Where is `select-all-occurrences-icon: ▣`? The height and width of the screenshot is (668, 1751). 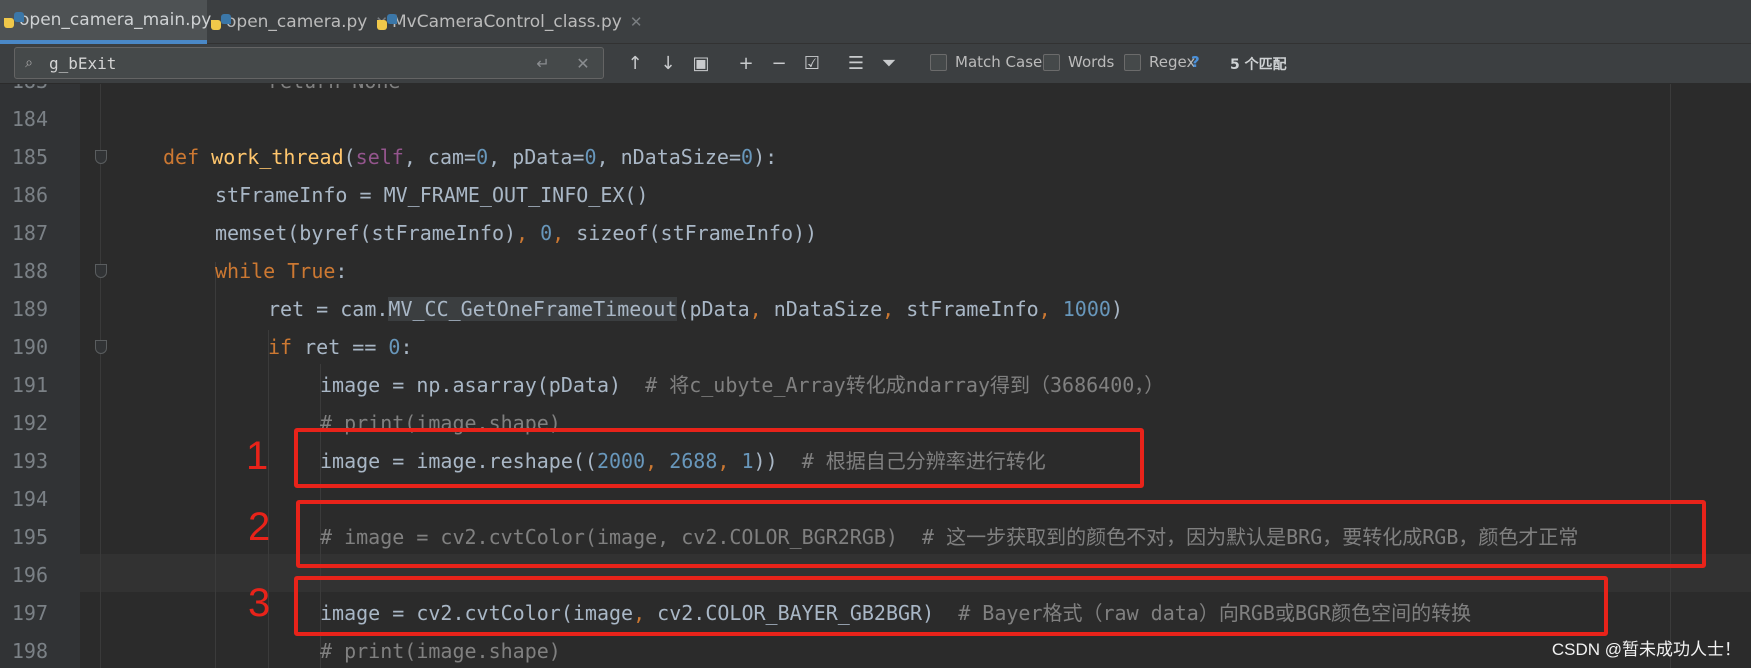 select-all-occurrences-icon: ▣ is located at coordinates (701, 63).